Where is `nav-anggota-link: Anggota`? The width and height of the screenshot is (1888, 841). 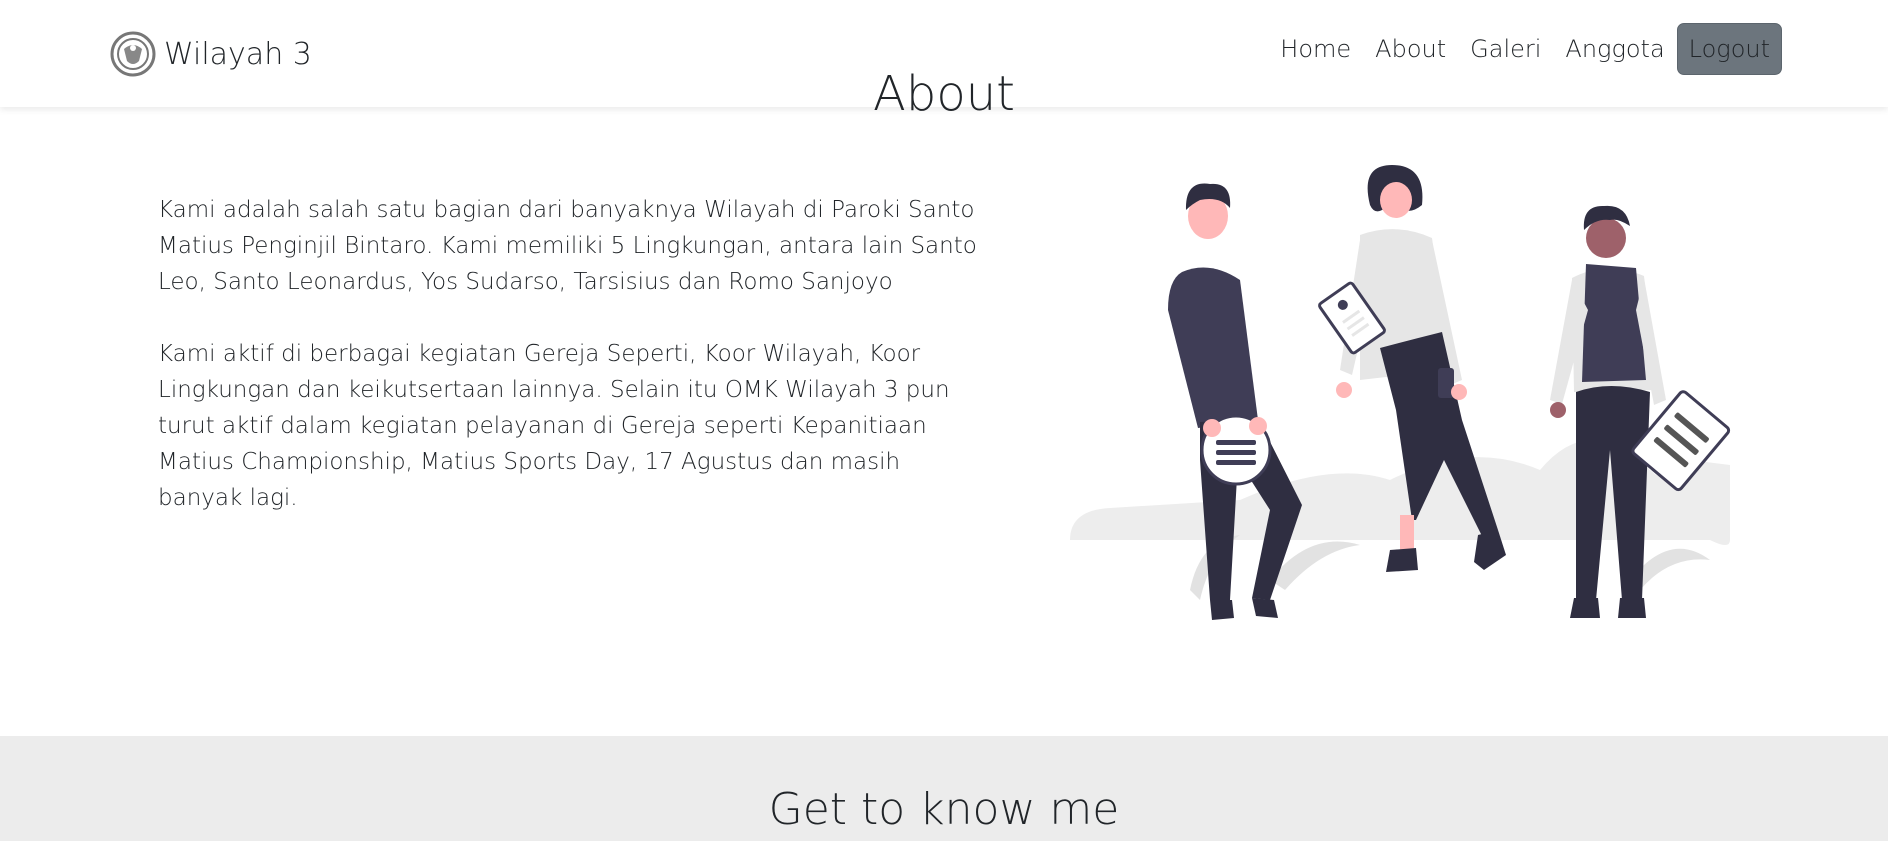
nav-anggota-link: Anggota is located at coordinates (1614, 49).